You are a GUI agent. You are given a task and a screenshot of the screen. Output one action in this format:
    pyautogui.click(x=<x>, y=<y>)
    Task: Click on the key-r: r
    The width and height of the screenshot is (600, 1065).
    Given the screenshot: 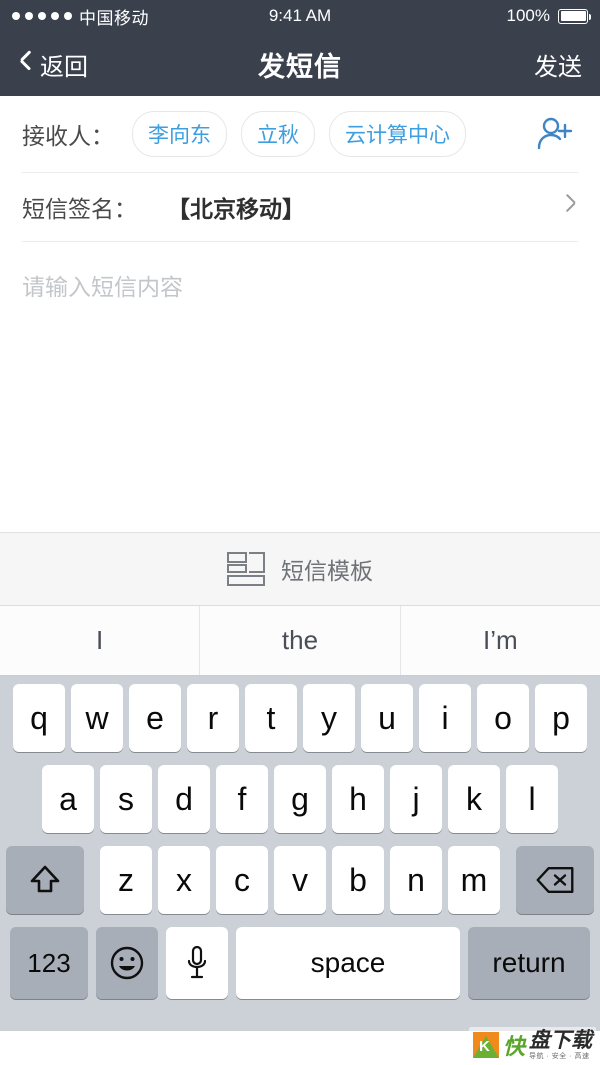 What is the action you would take?
    pyautogui.click(x=213, y=718)
    